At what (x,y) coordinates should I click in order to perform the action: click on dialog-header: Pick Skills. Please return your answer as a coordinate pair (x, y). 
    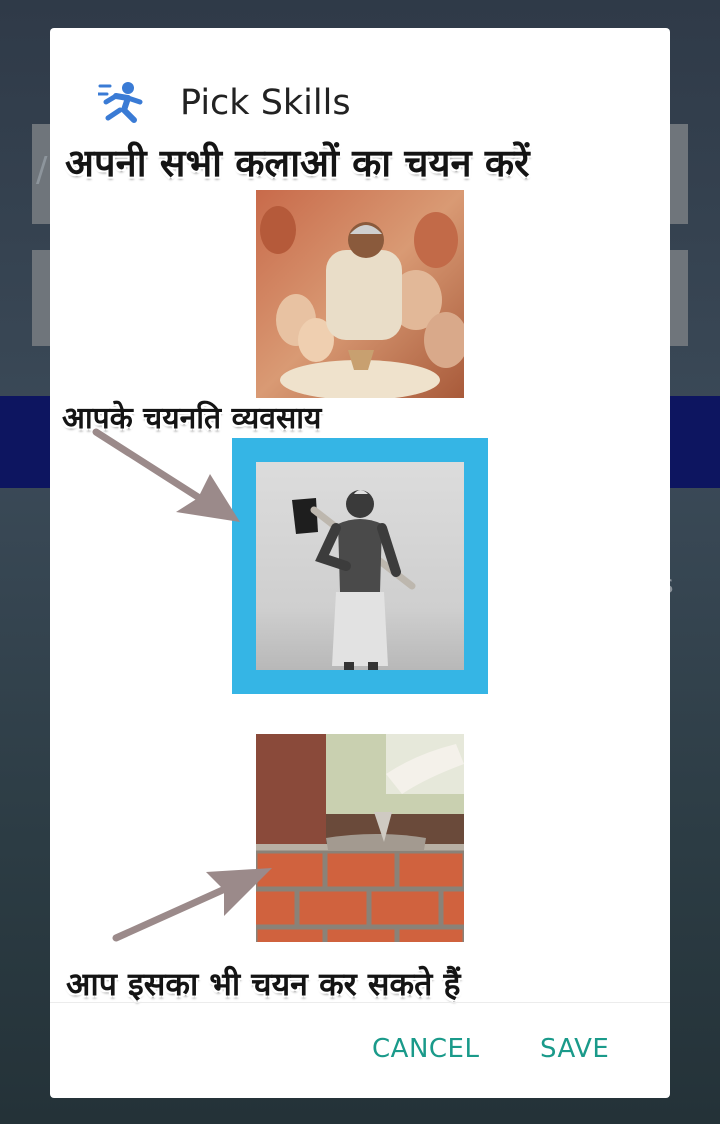
    Looking at the image, I should click on (360, 83).